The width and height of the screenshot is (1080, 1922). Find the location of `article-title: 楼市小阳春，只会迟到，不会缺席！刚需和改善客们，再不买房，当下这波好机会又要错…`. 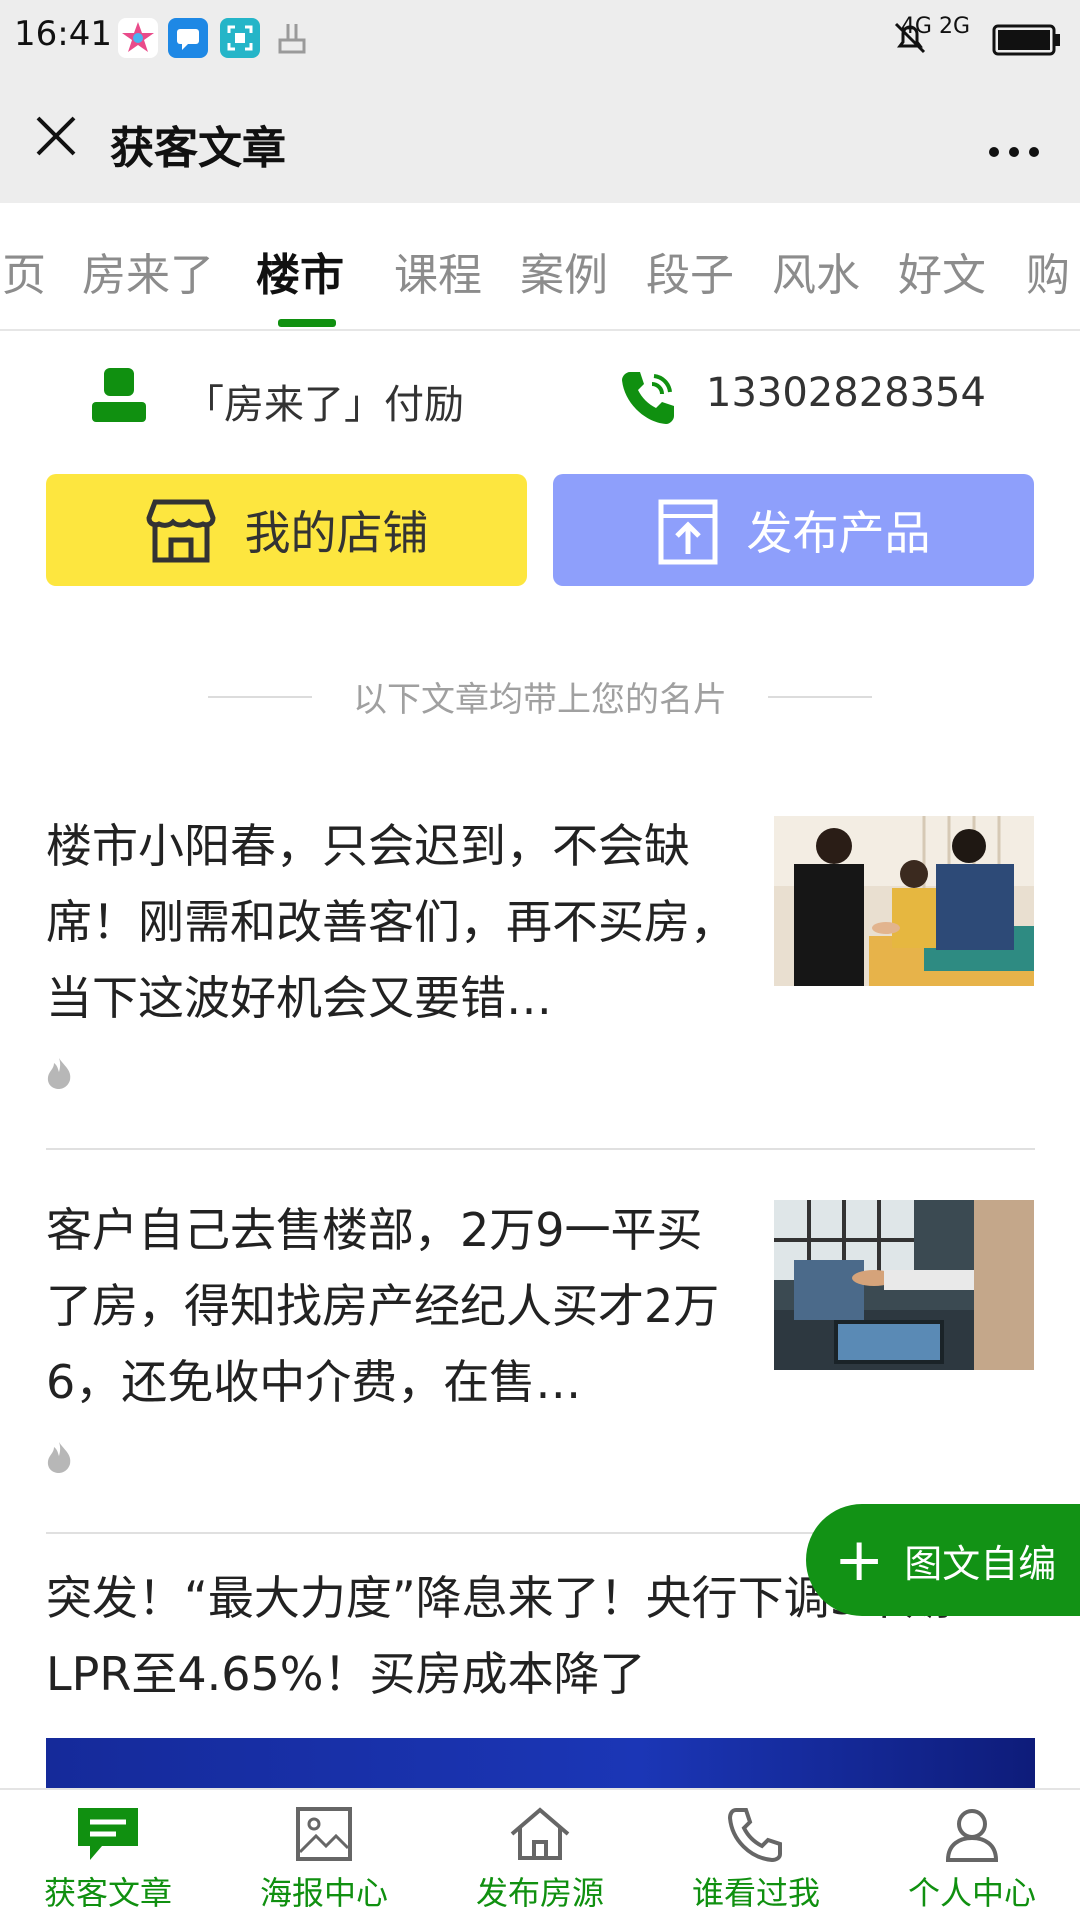

article-title: 楼市小阳春，只会迟到，不会缺席！刚需和改善客们，再不买房，当下这波好机会又要错… is located at coordinates (396, 922).